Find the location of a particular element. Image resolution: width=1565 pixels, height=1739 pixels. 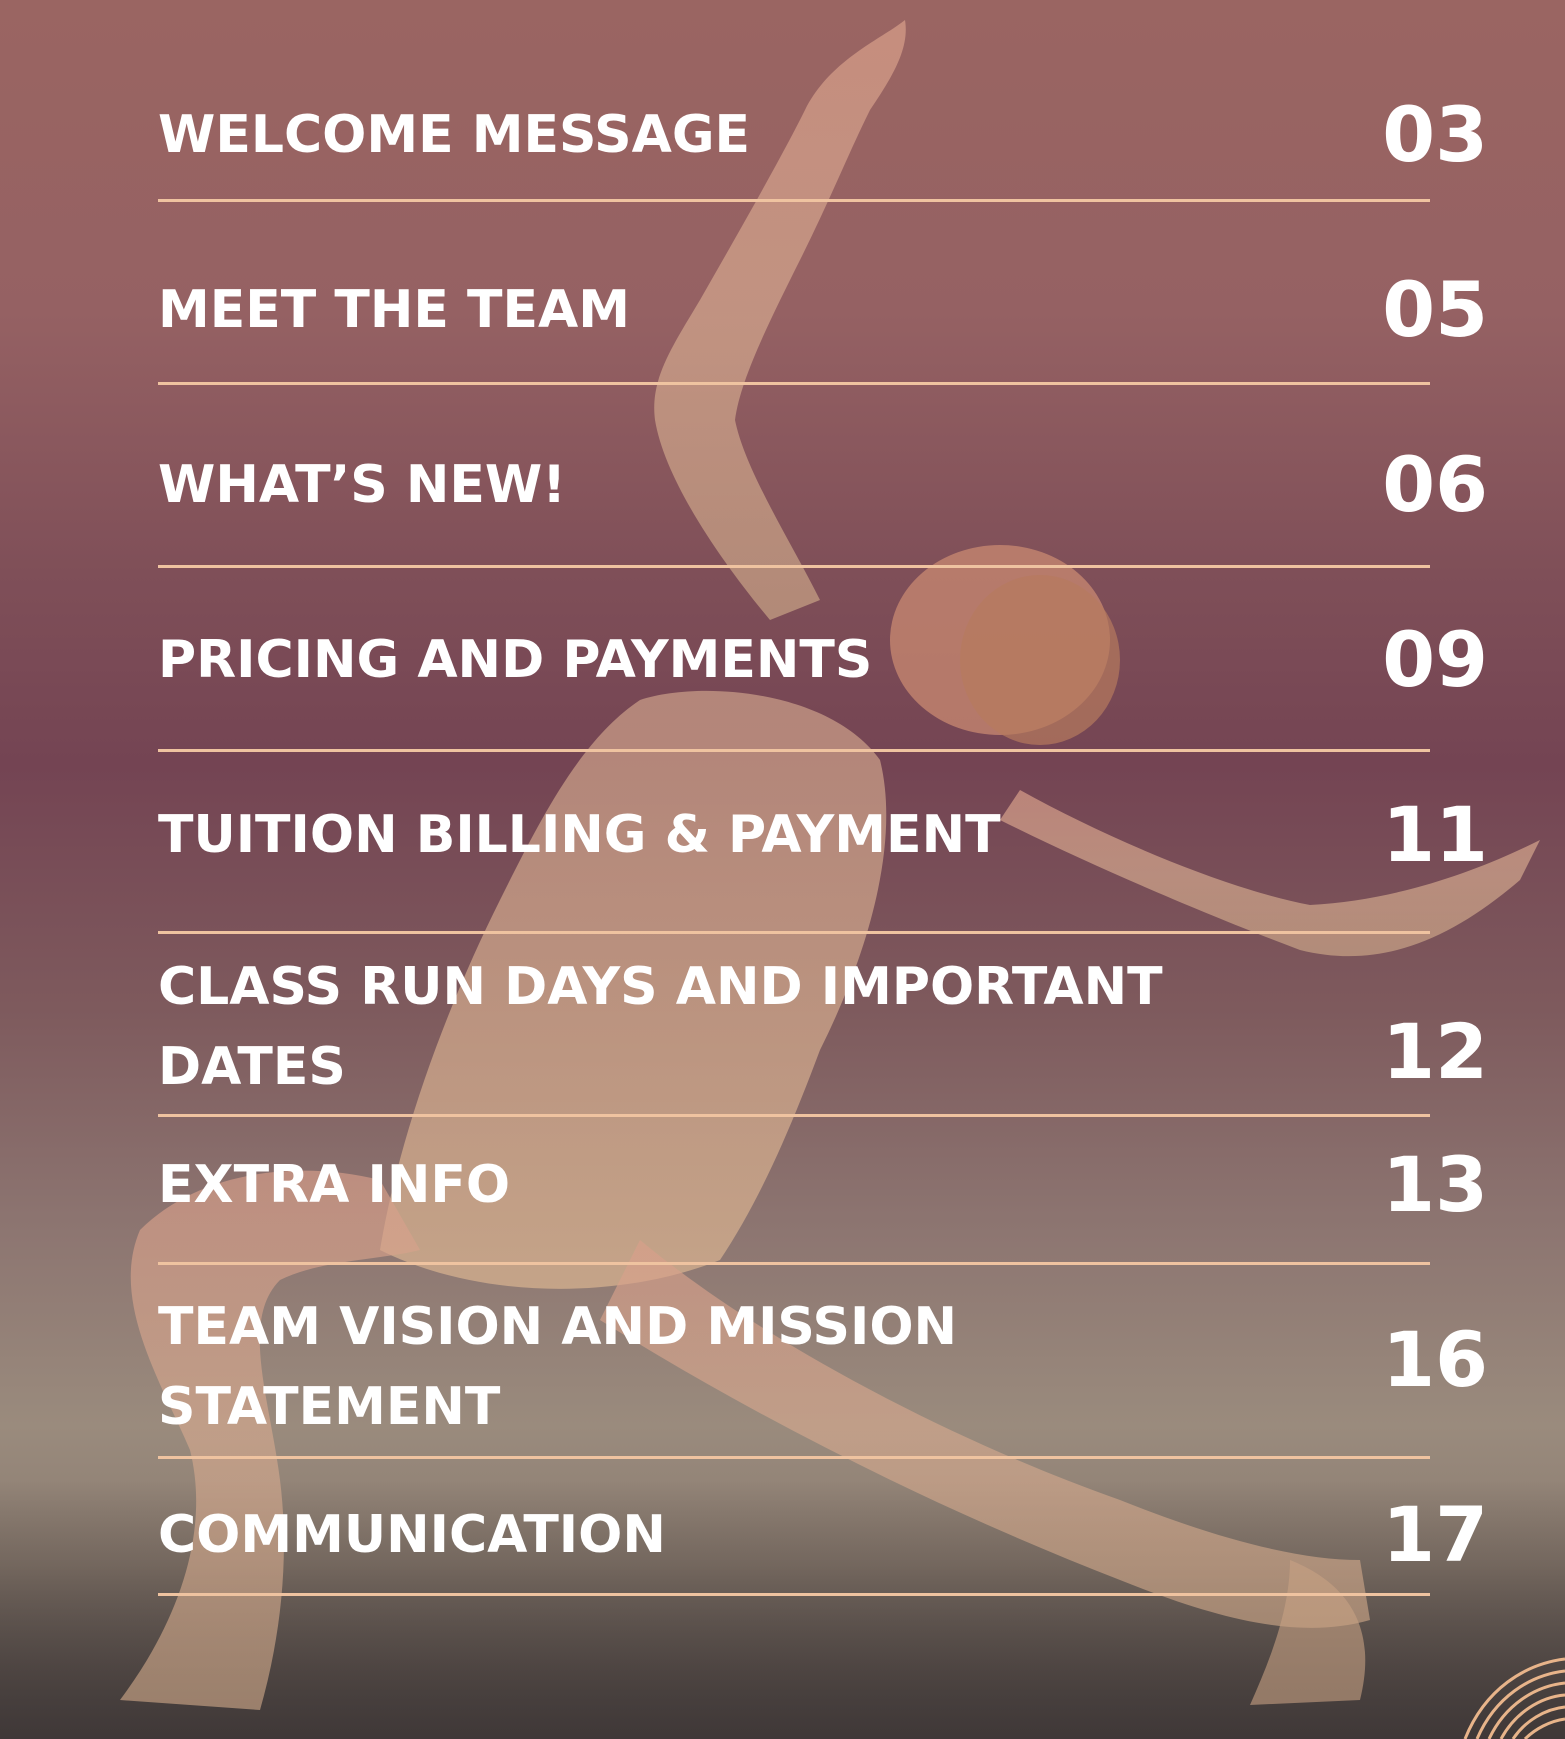

toc-item-page: 11 is located at coordinates (1435, 834).